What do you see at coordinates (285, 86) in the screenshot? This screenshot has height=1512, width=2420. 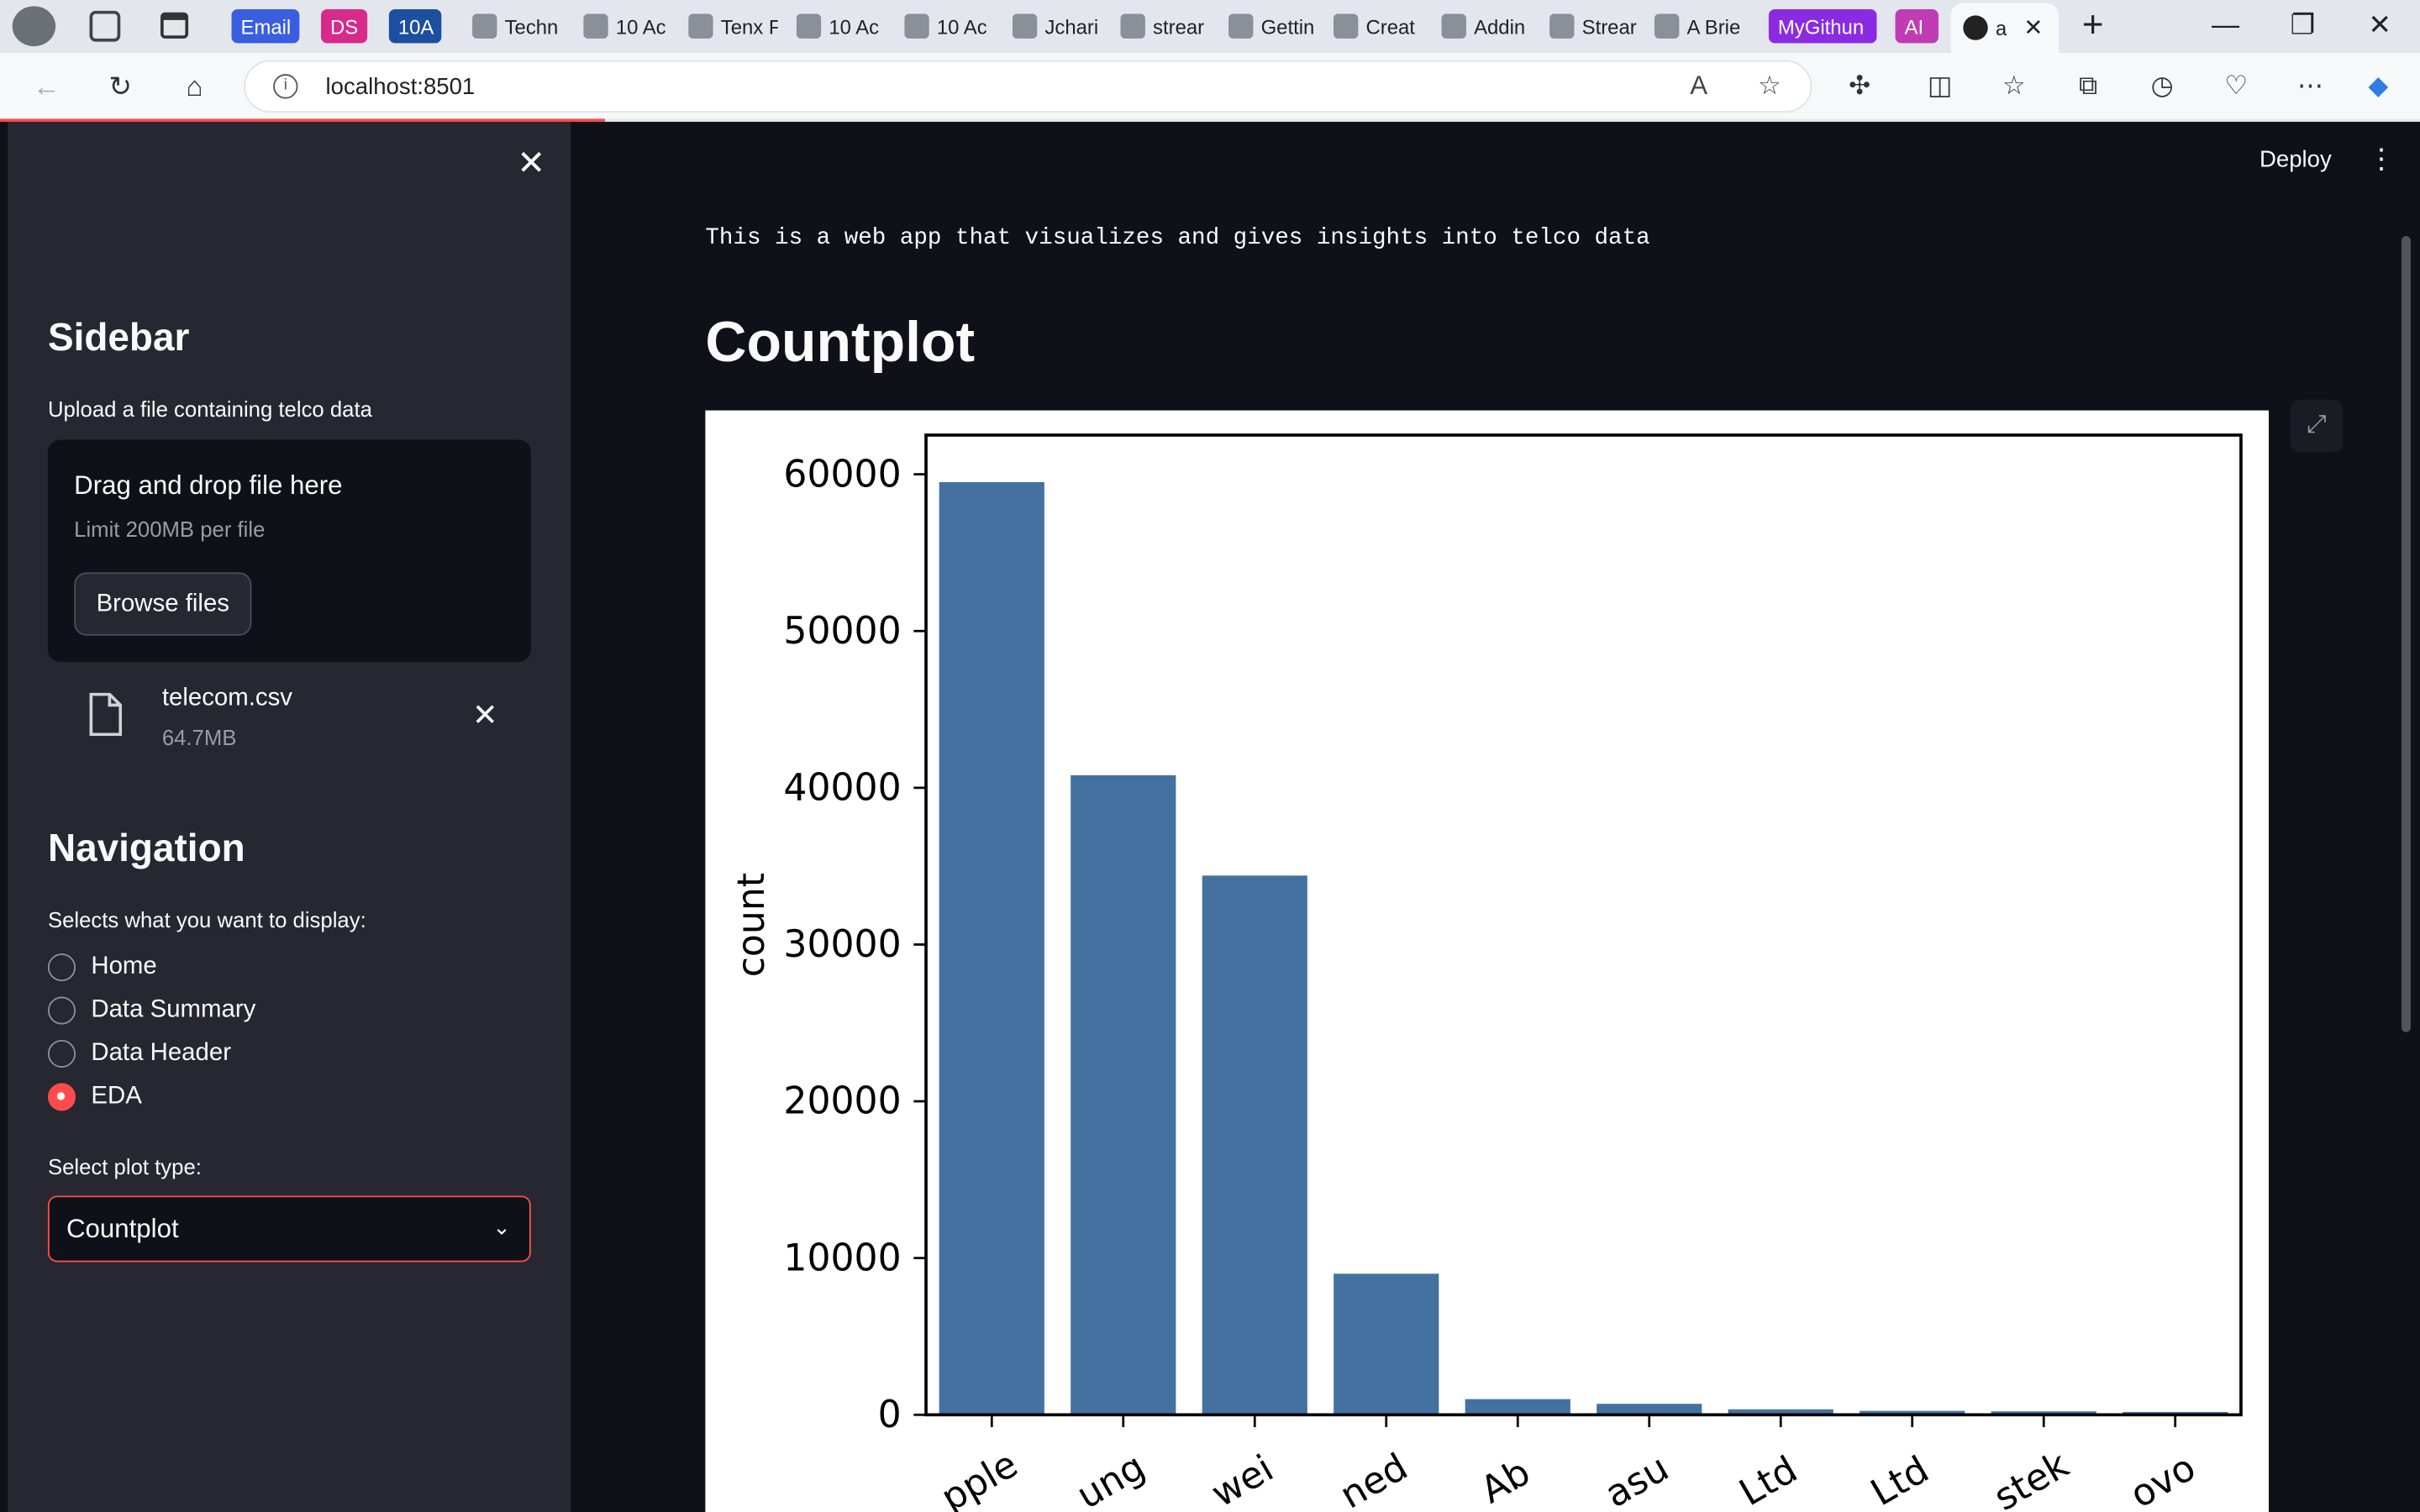 I see `site-info-icon: i` at bounding box center [285, 86].